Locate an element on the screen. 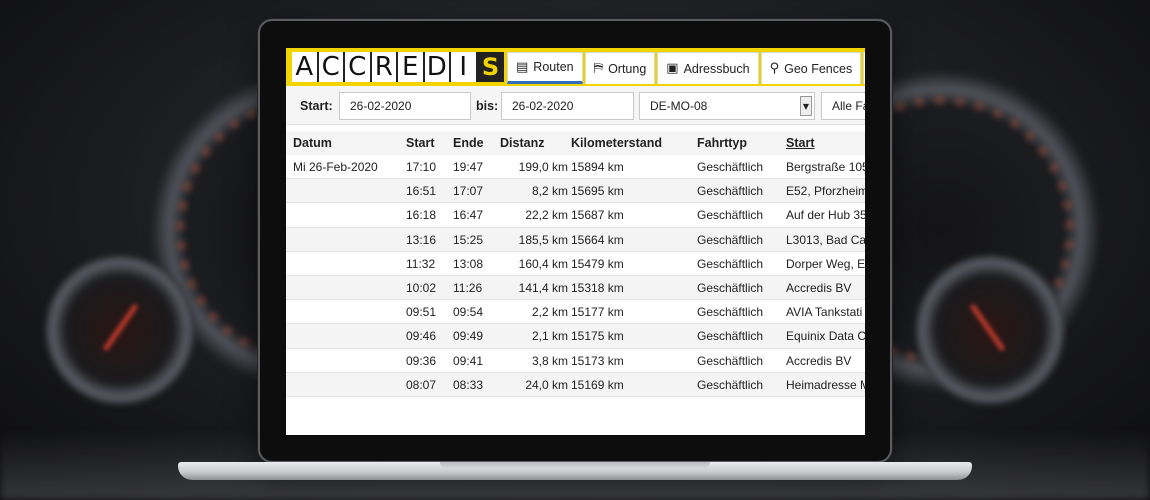 The width and height of the screenshot is (1150, 500). main-tabs: ▤ Routen ⛿ Ortung ▣ Adressbuch ⚲ Geo Fences 🔔 is located at coordinates (686, 69).